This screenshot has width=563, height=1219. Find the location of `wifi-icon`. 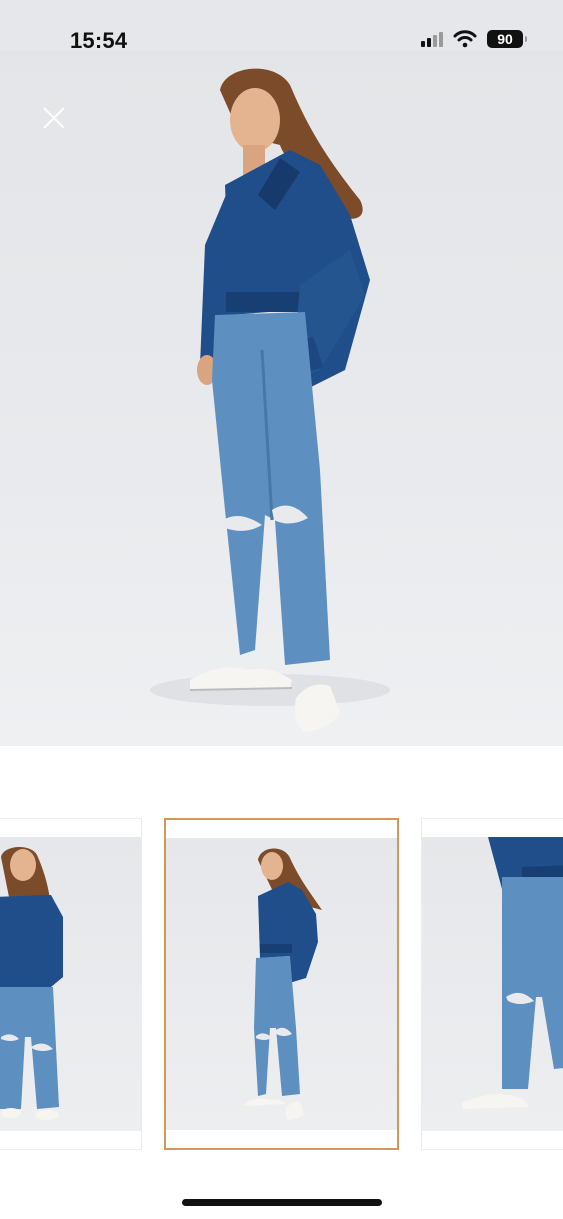

wifi-icon is located at coordinates (465, 39).